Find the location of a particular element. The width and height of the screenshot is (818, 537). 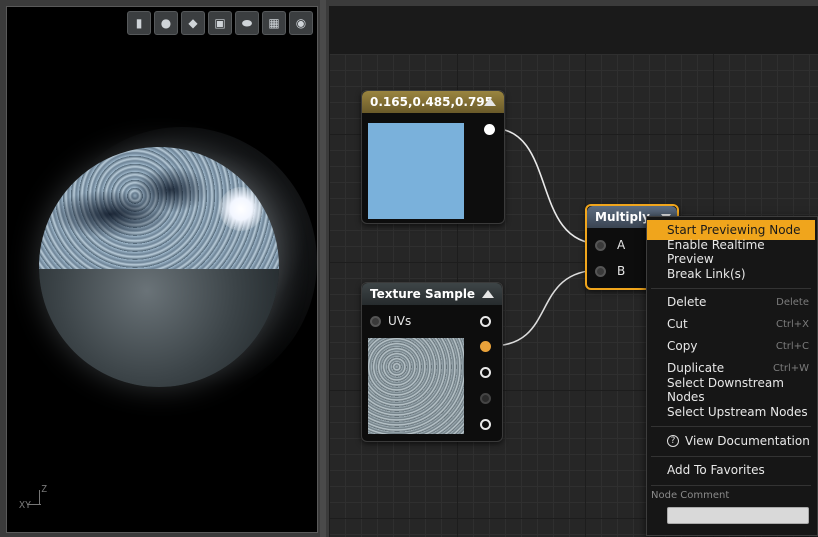

cylinder-icon: ▮ is located at coordinates (139, 23).